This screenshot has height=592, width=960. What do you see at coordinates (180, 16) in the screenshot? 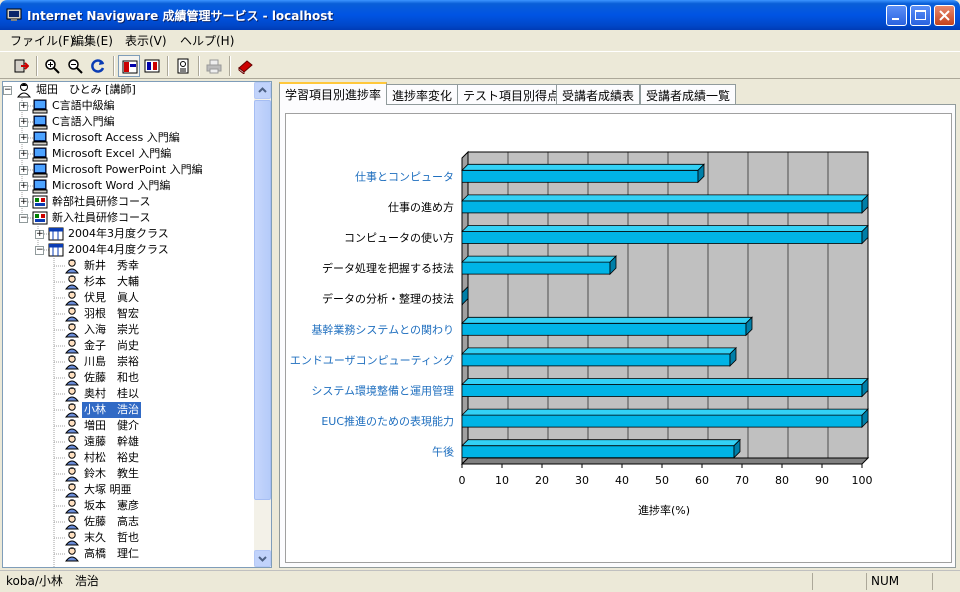
I see `window-title: Internet Navigware 成績管理サービス - localhost` at bounding box center [180, 16].